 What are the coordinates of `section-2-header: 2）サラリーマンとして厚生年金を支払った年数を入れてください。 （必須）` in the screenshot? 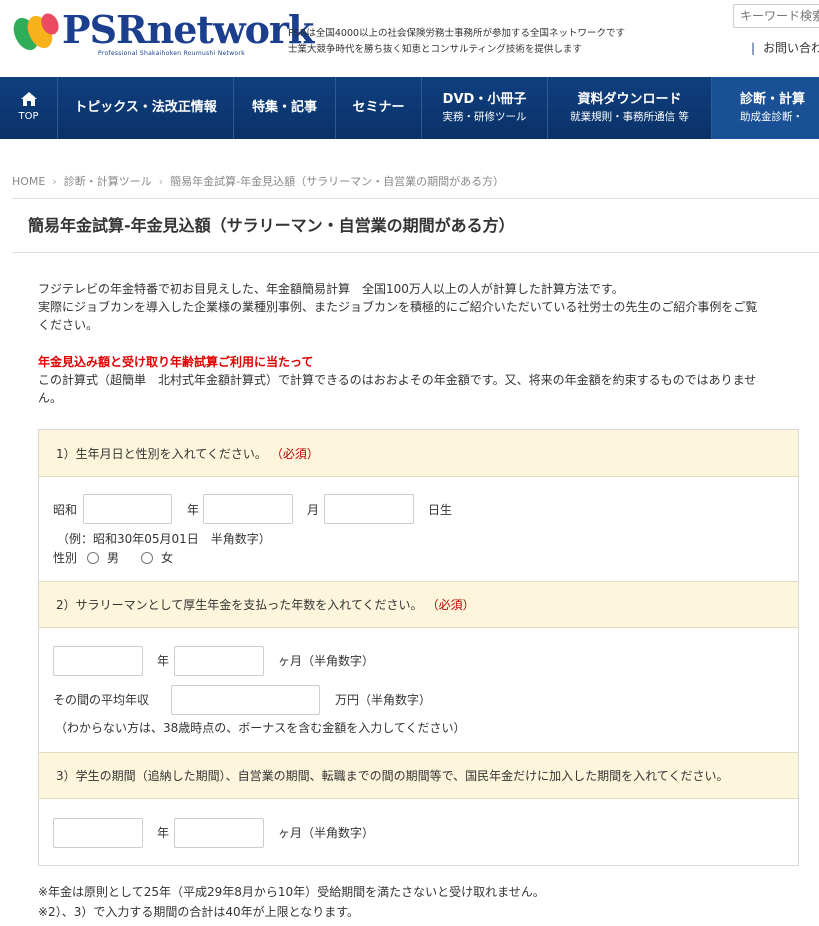 It's located at (418, 604).